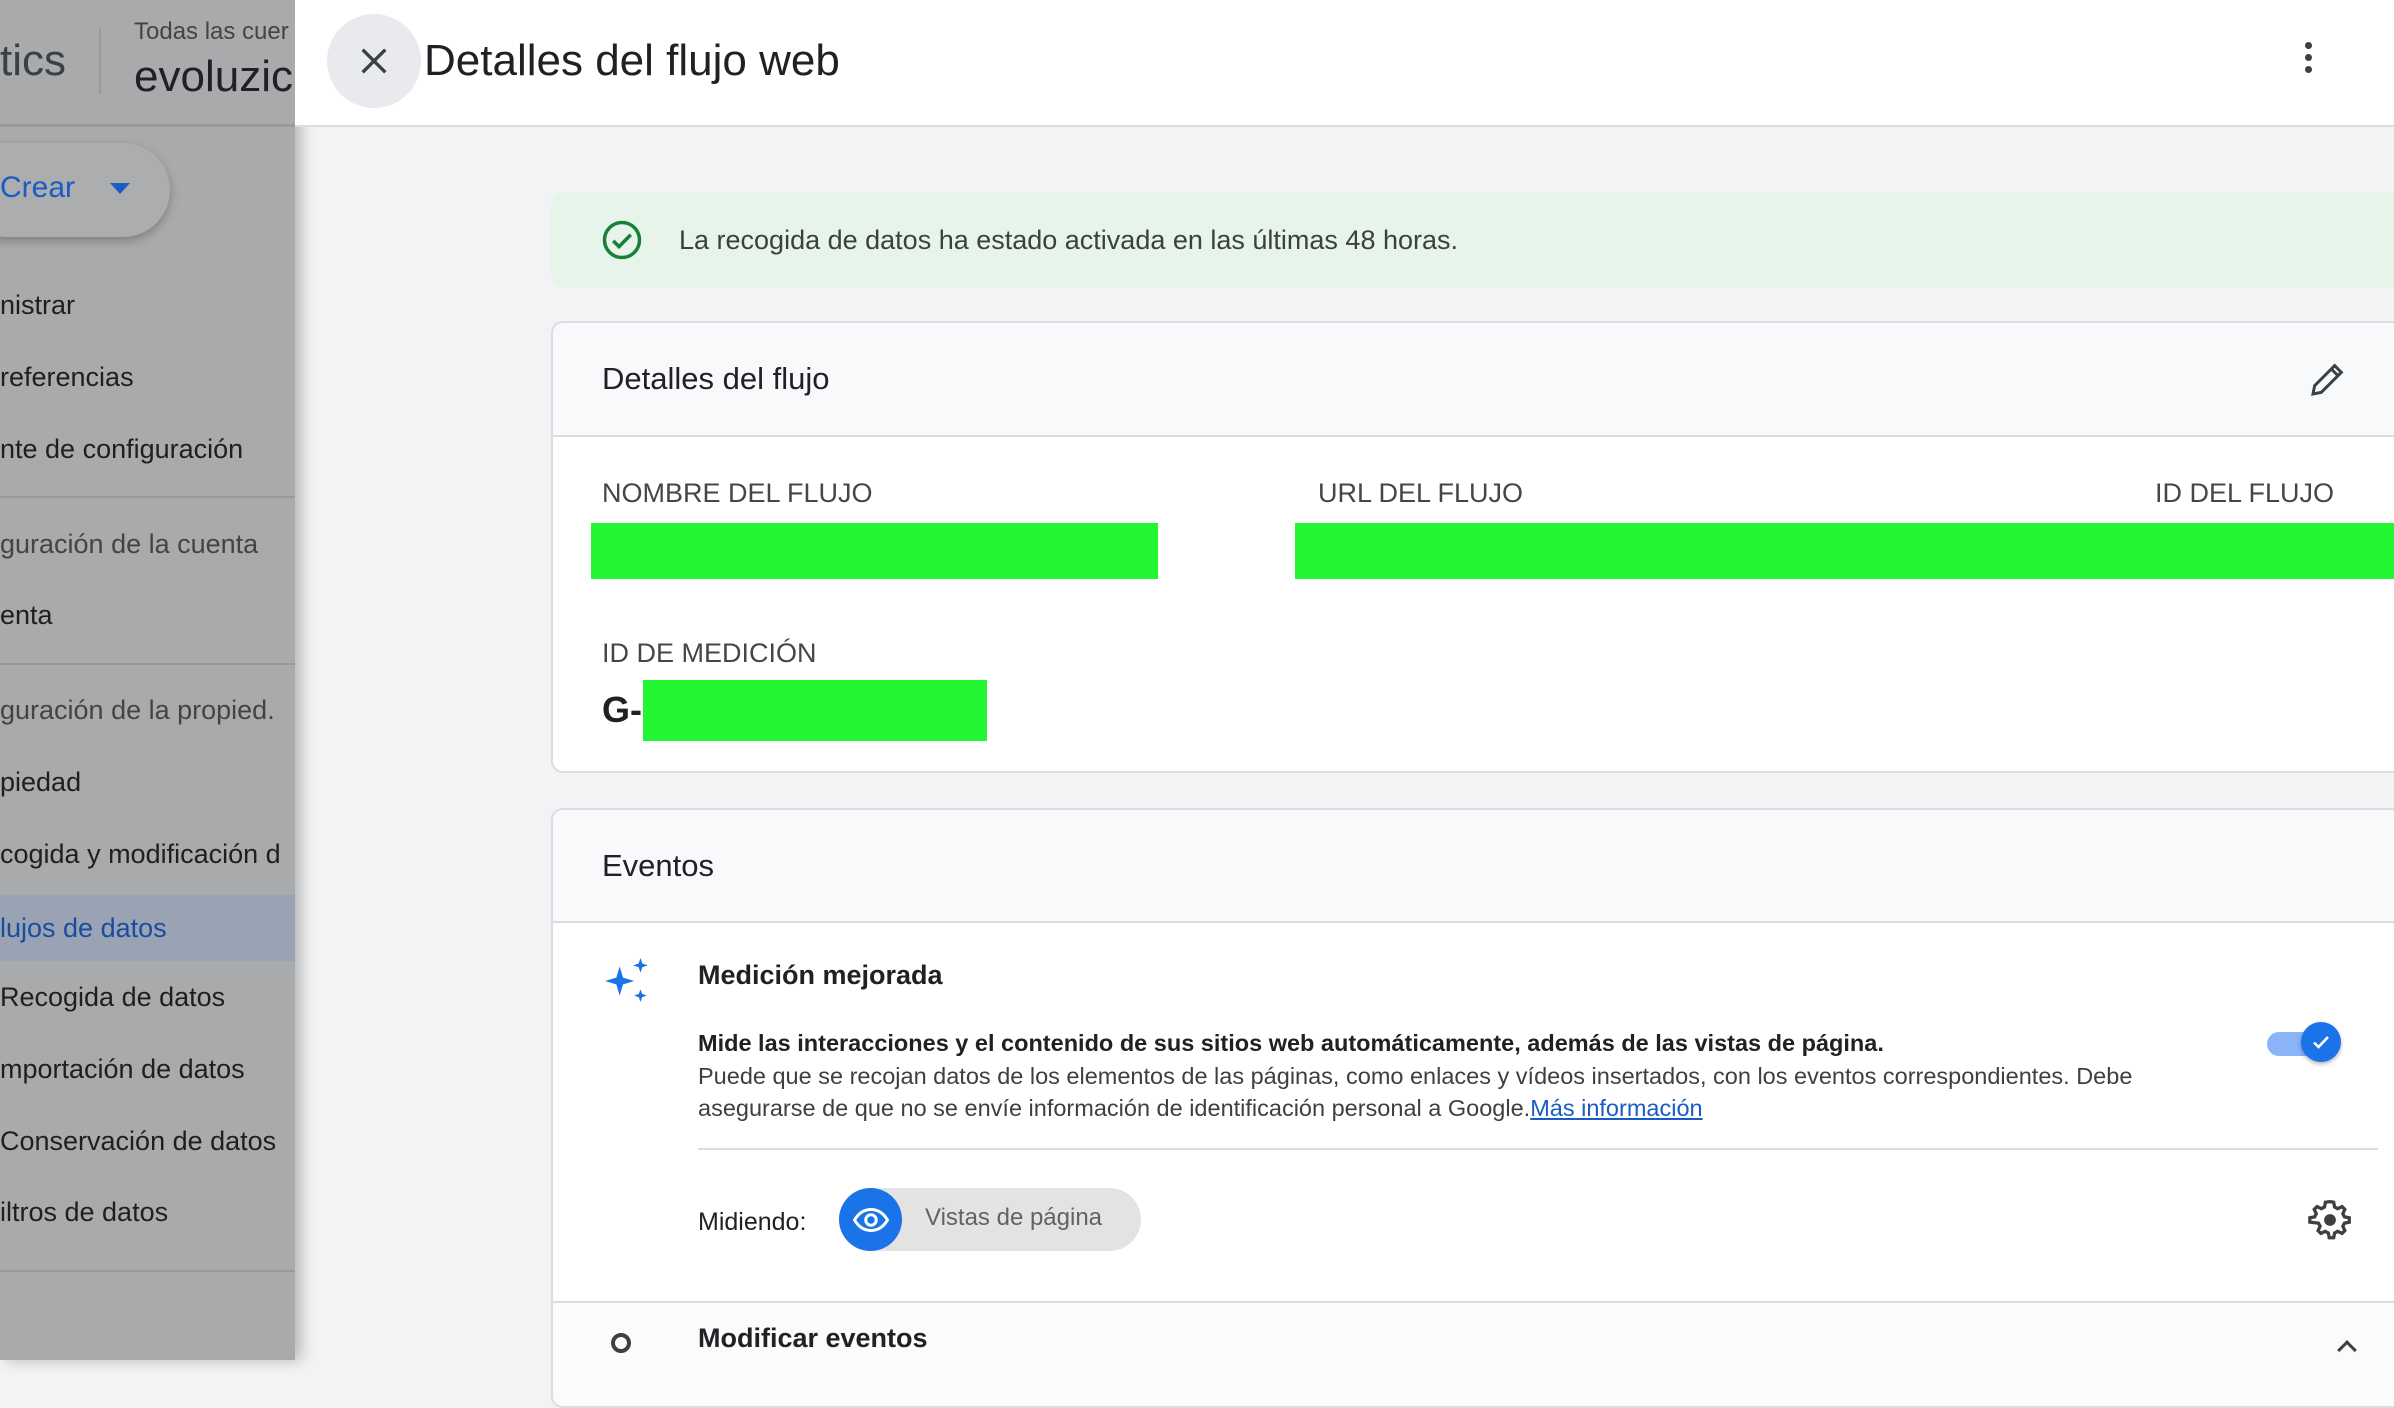 The width and height of the screenshot is (2394, 1408). Describe the element at coordinates (147, 449) in the screenshot. I see `sidebar-item: nte de configuración` at that location.